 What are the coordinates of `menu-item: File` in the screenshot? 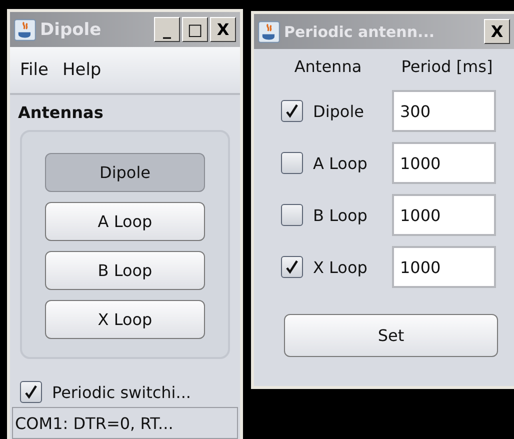 It's located at (34, 70).